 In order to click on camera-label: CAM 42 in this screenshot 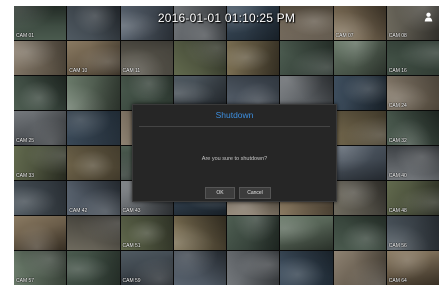, I will do `click(78, 211)`.